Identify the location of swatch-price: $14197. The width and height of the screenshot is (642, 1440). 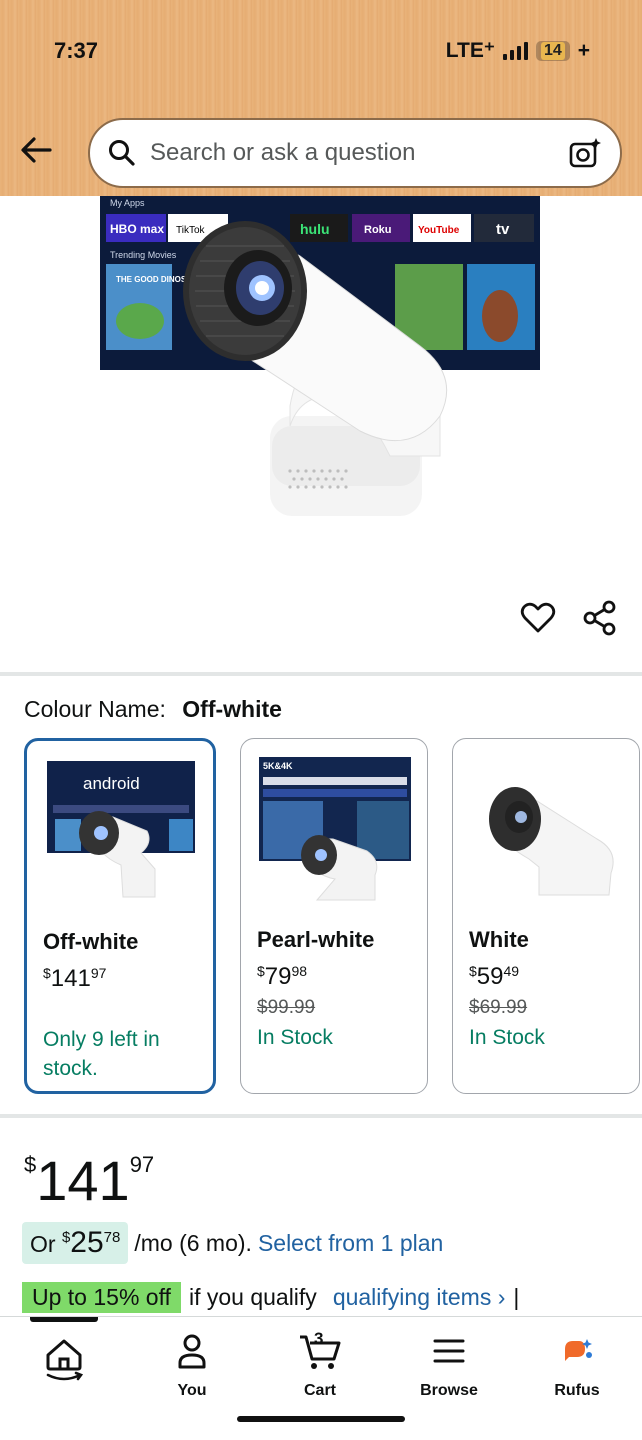
(75, 978).